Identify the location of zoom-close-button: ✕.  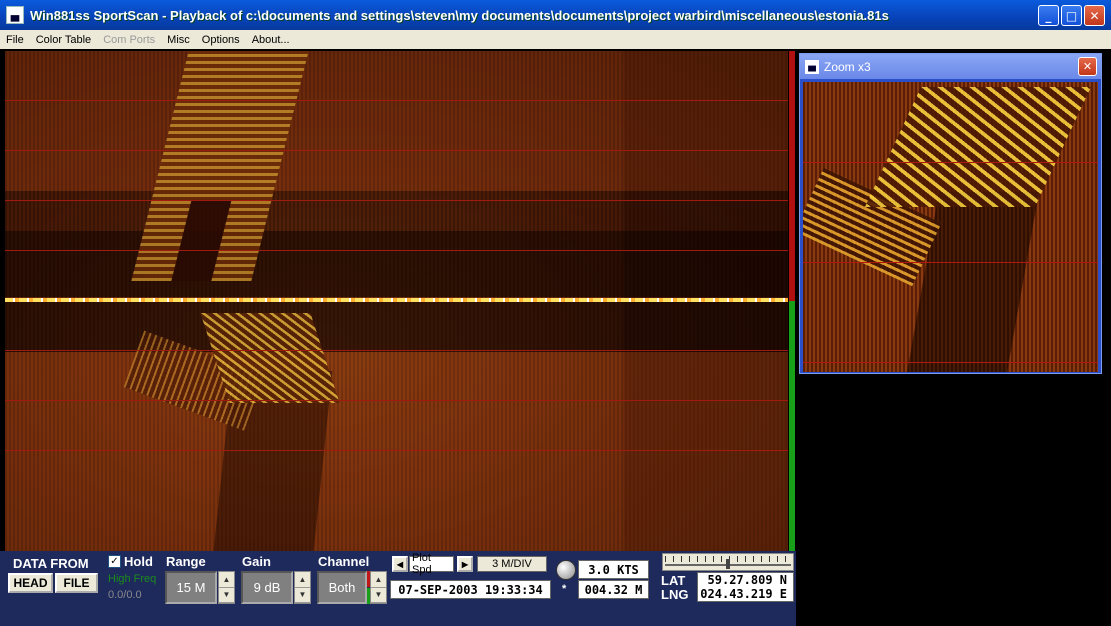
(1087, 66).